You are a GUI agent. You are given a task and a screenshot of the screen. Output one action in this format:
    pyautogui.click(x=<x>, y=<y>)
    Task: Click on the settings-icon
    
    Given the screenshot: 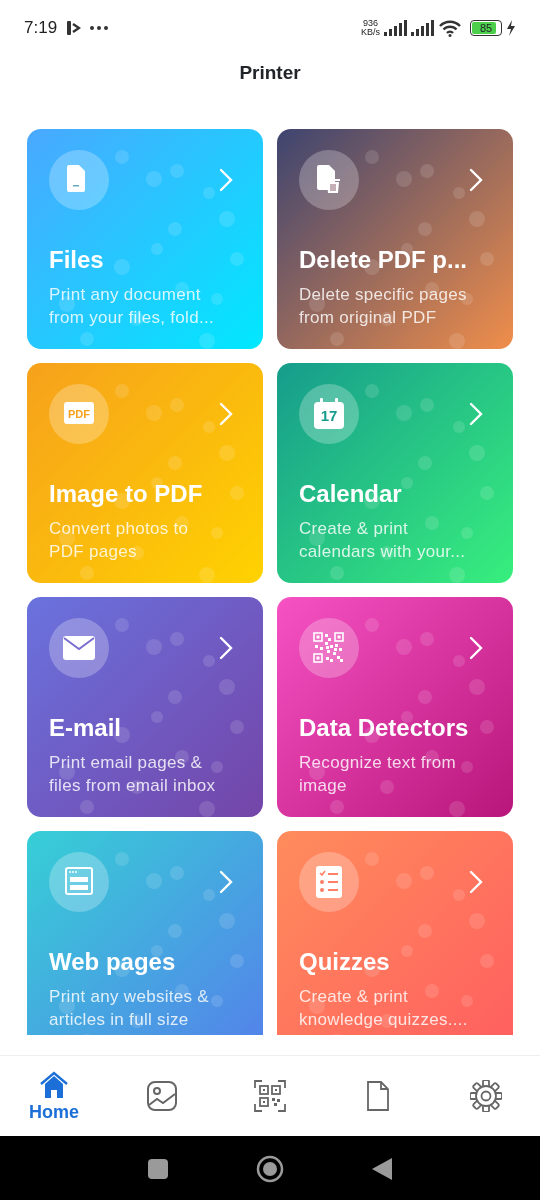 What is the action you would take?
    pyautogui.click(x=486, y=1096)
    